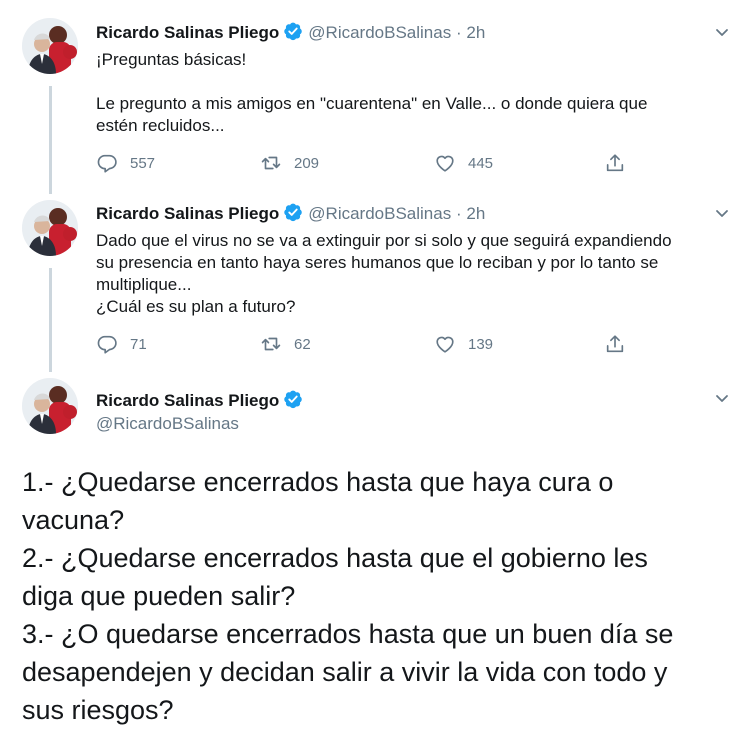 This screenshot has width=750, height=735. I want to click on author-handle-line: @RicardoBSalinas, so click(167, 424).